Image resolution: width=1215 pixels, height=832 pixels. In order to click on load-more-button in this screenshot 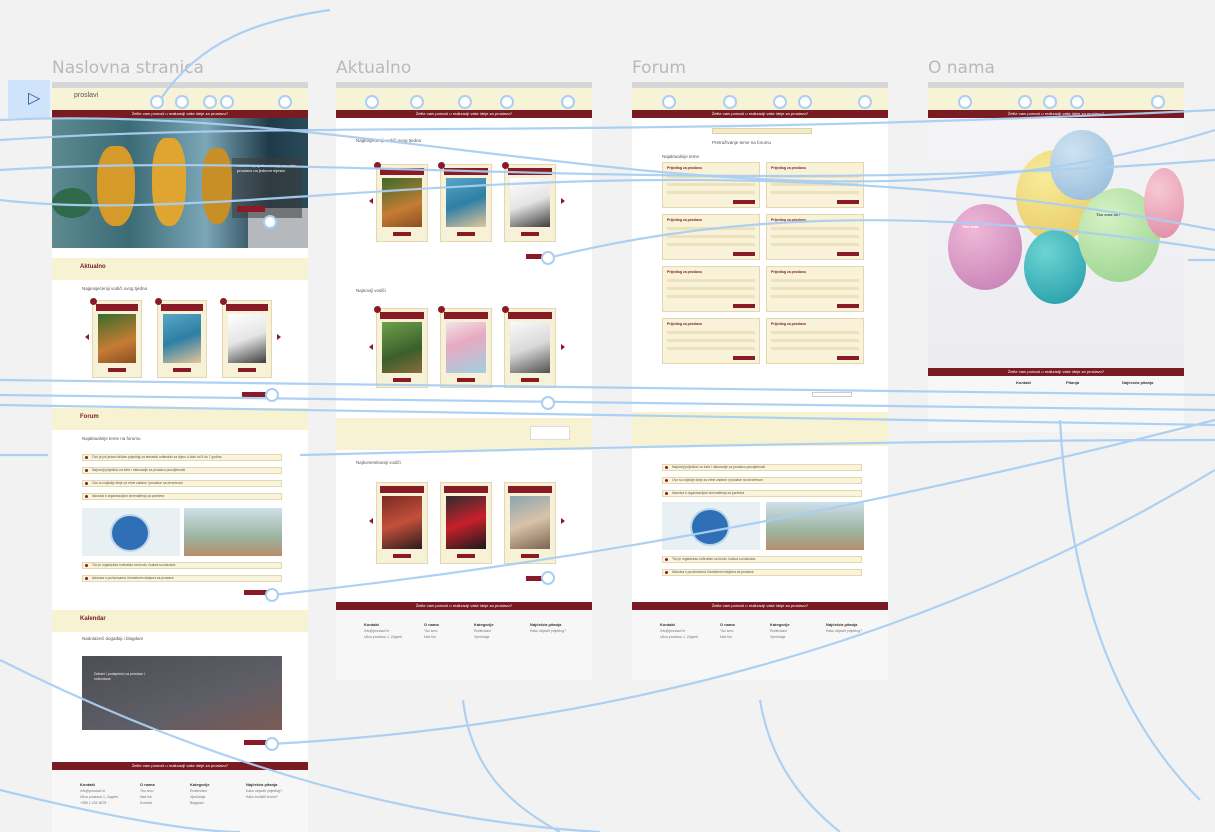, I will do `click(832, 394)`.